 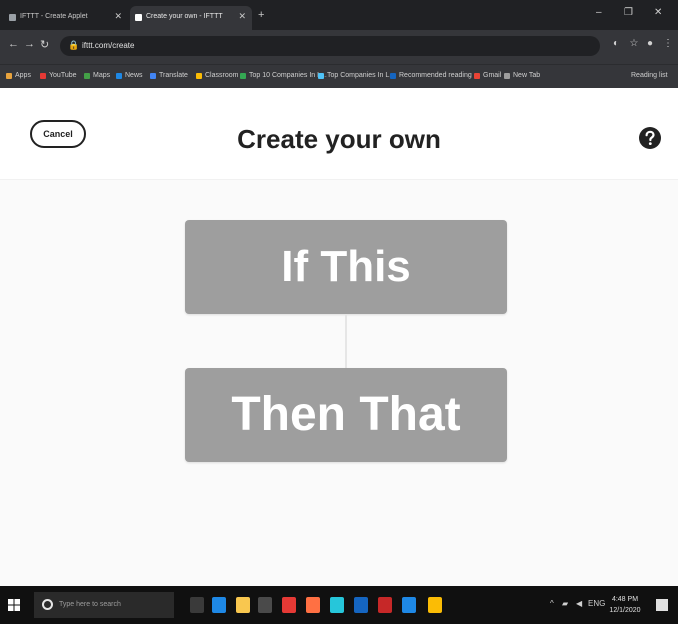 What do you see at coordinates (313, 605) in the screenshot?
I see `firefox-icon` at bounding box center [313, 605].